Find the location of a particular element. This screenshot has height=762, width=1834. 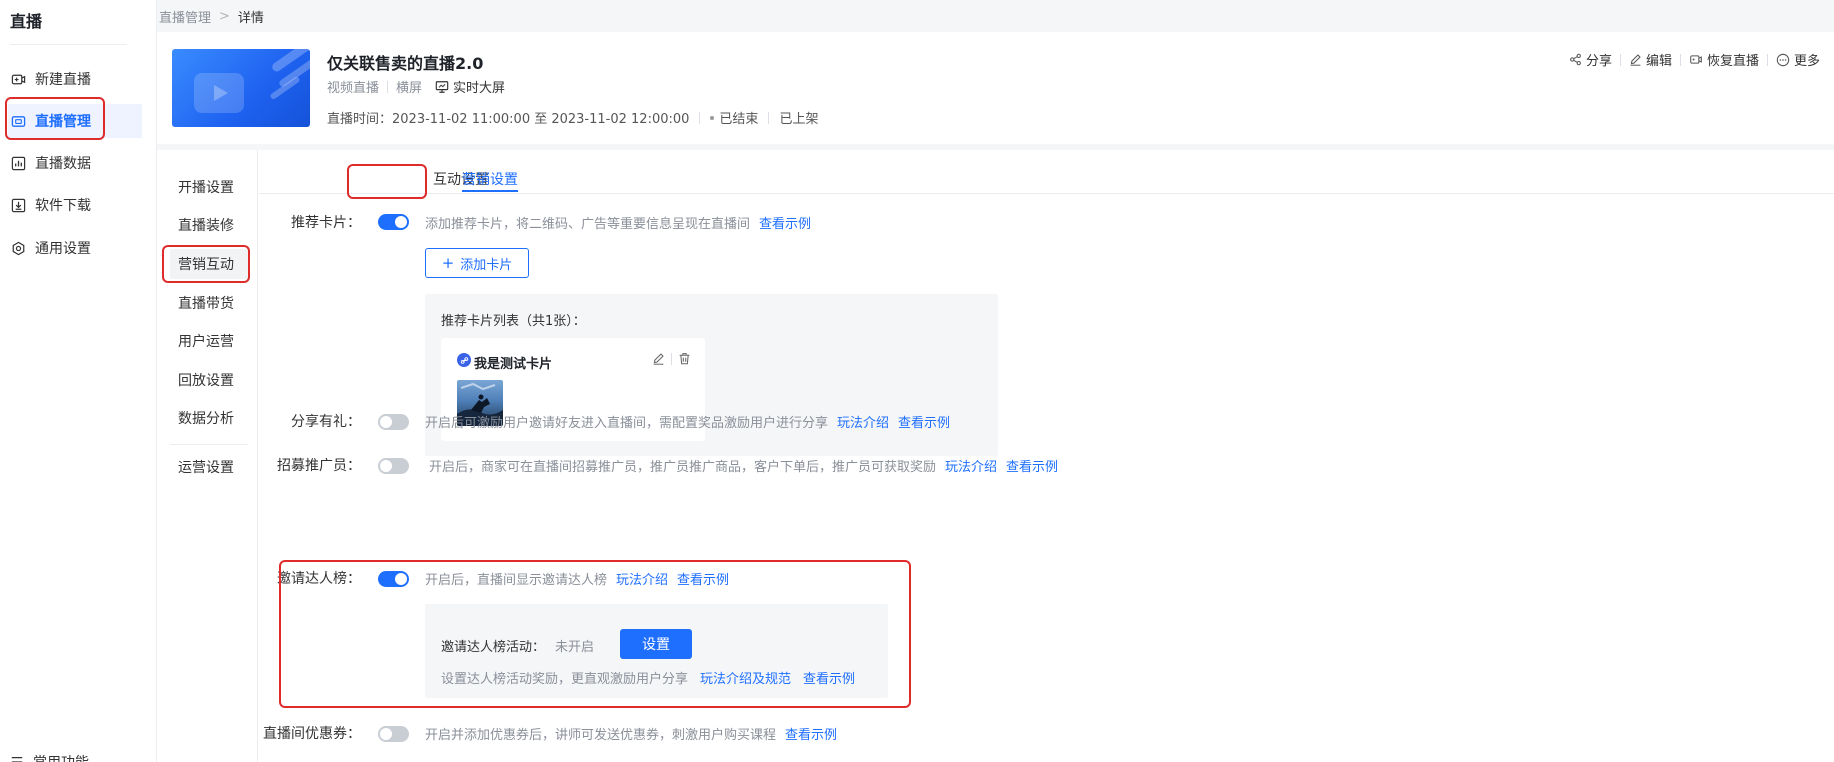

sub-nav-item-marketing: 营销互动 is located at coordinates (210, 264).